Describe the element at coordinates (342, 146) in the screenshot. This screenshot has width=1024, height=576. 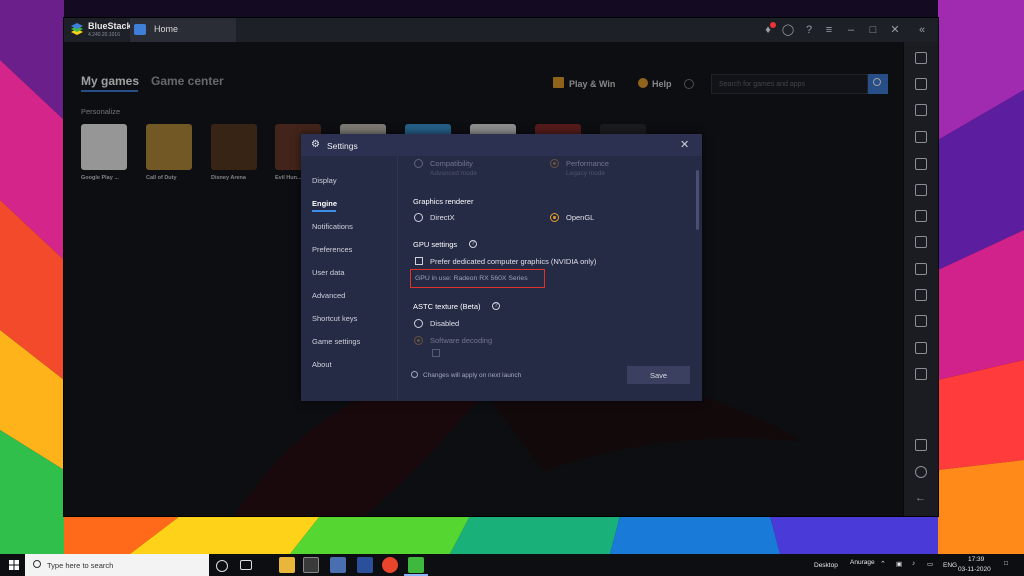
I see `dialog-title: Settings` at that location.